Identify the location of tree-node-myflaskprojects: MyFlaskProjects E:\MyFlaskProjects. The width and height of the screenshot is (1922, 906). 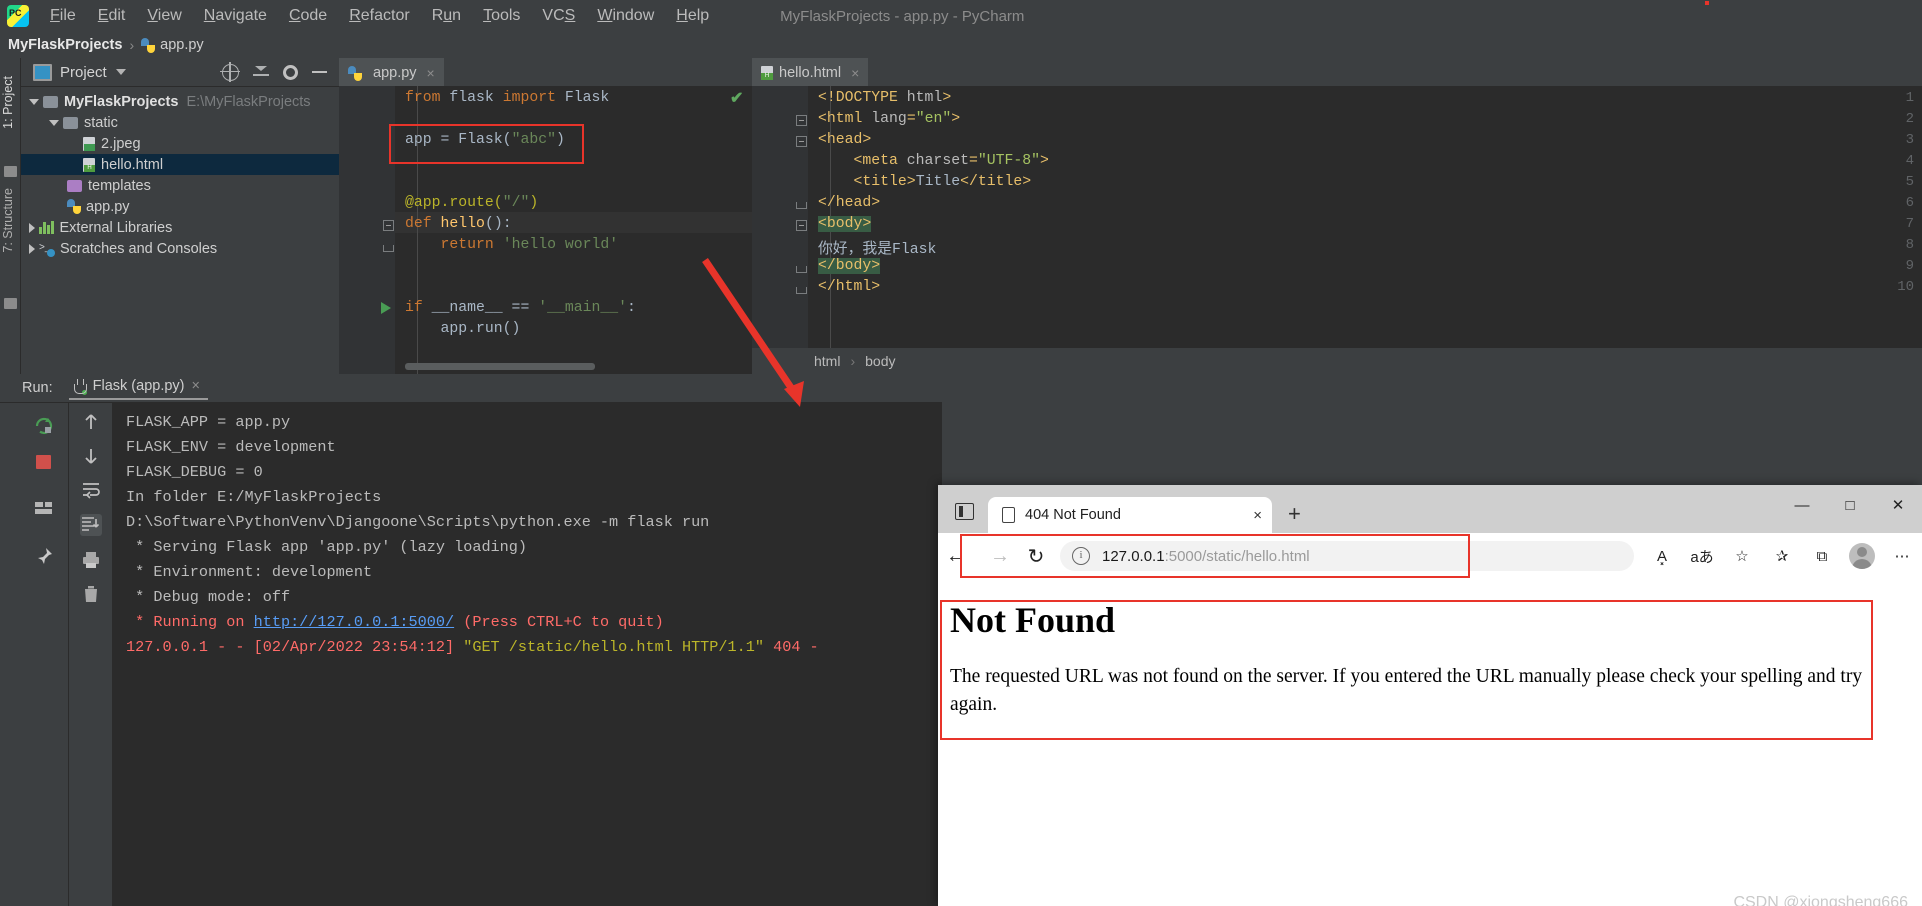
(180, 101).